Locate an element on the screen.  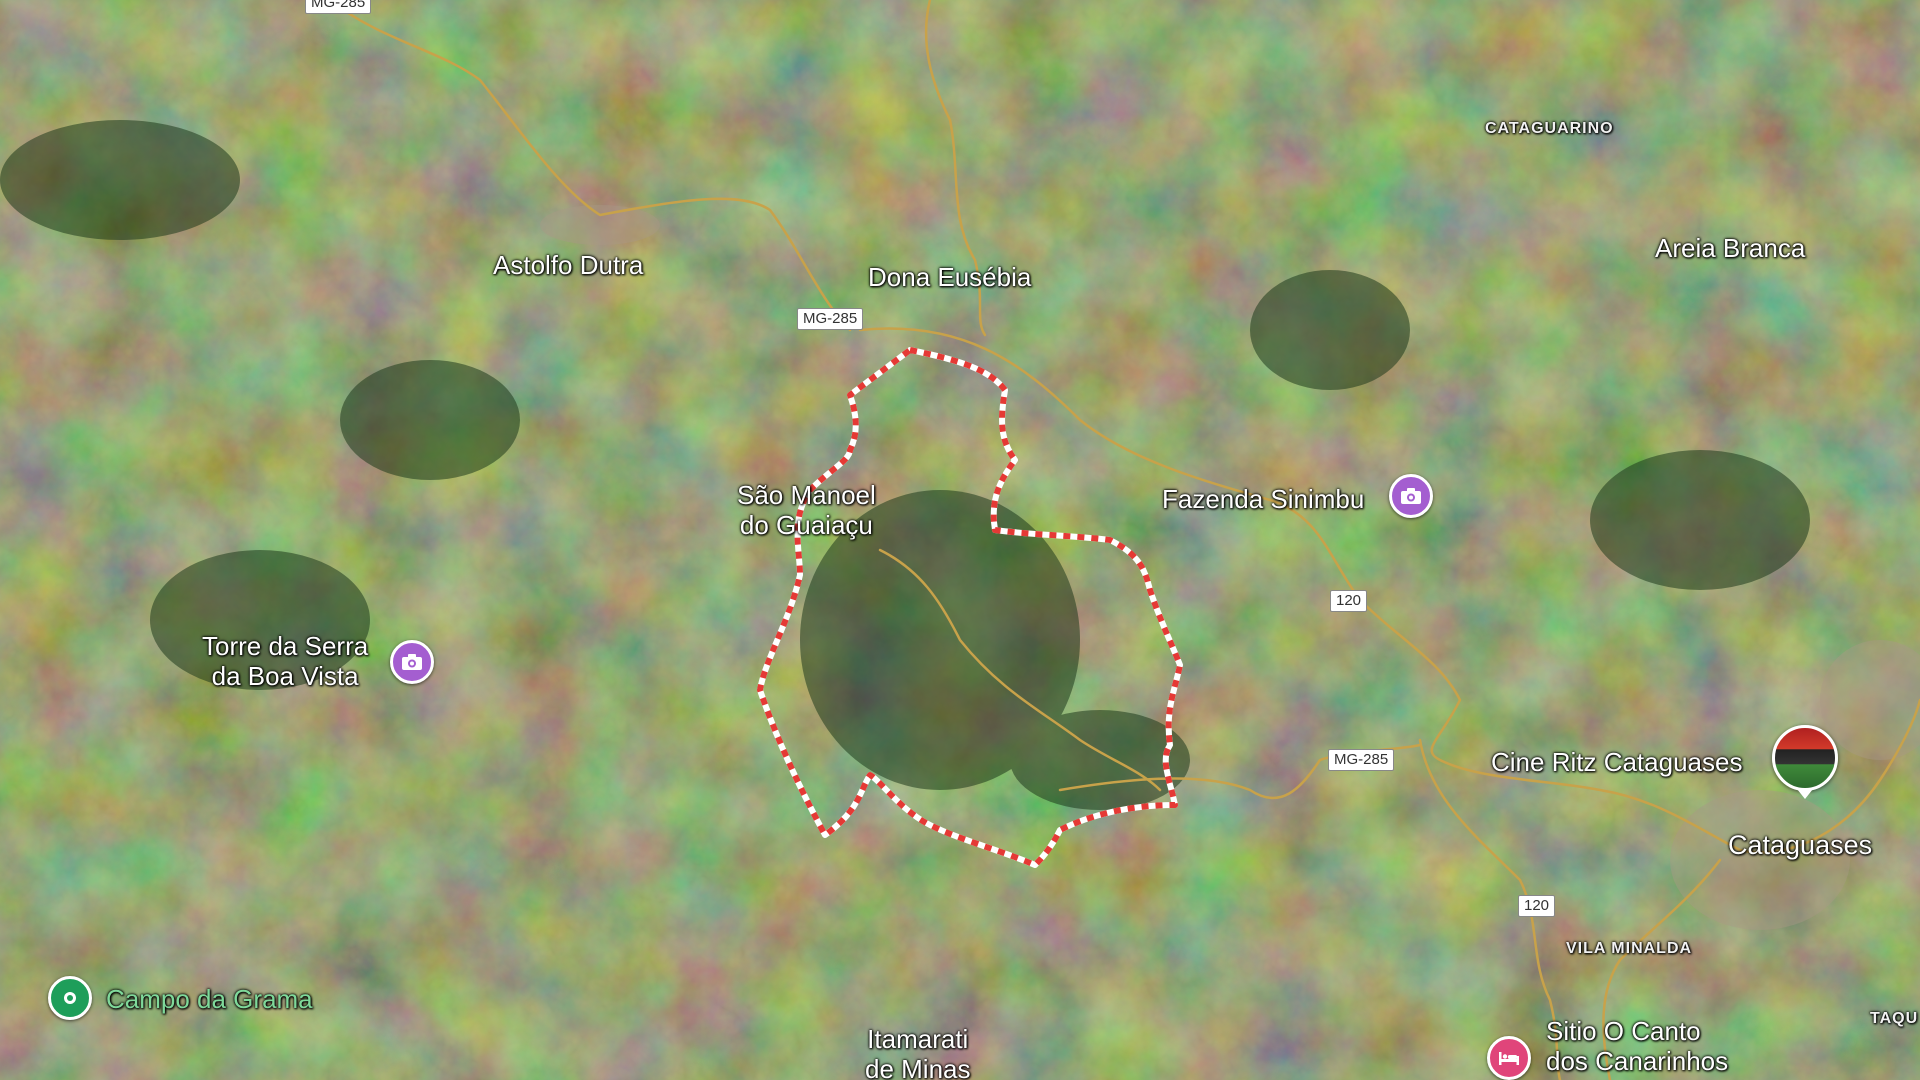
poi-marker-torre-da-serra is located at coordinates (412, 662).